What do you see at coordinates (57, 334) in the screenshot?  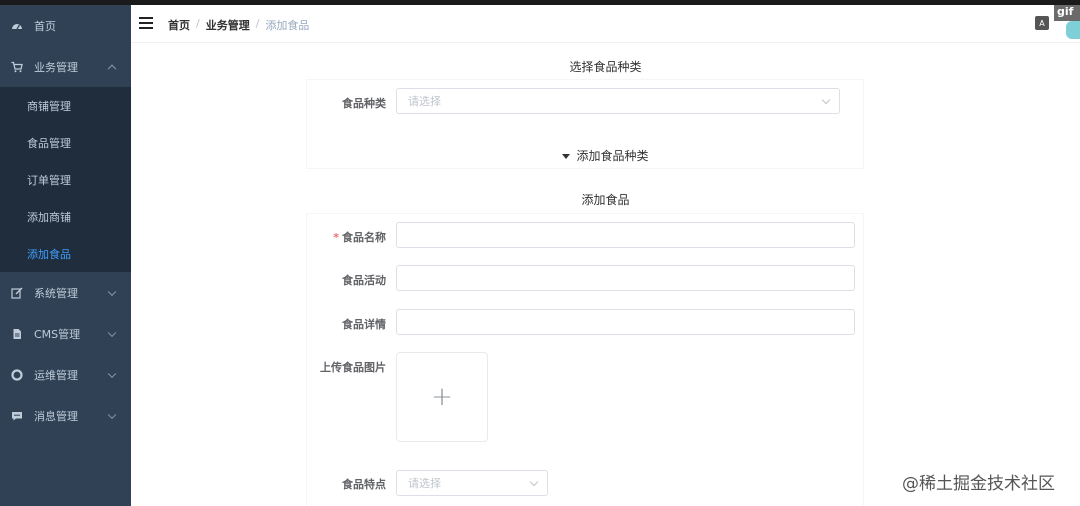 I see `sidebar-item-label: CMS管理` at bounding box center [57, 334].